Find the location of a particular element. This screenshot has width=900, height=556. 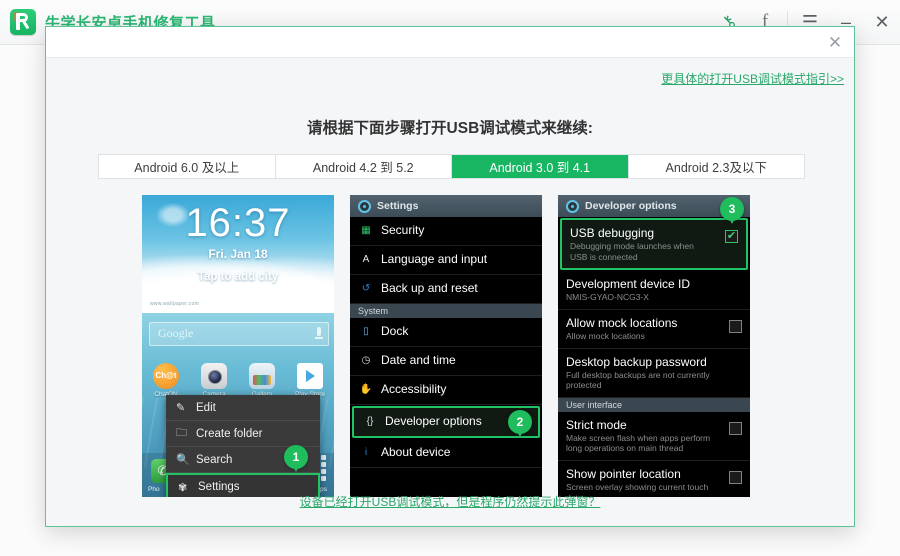

list-item-title: Security is located at coordinates (403, 230).